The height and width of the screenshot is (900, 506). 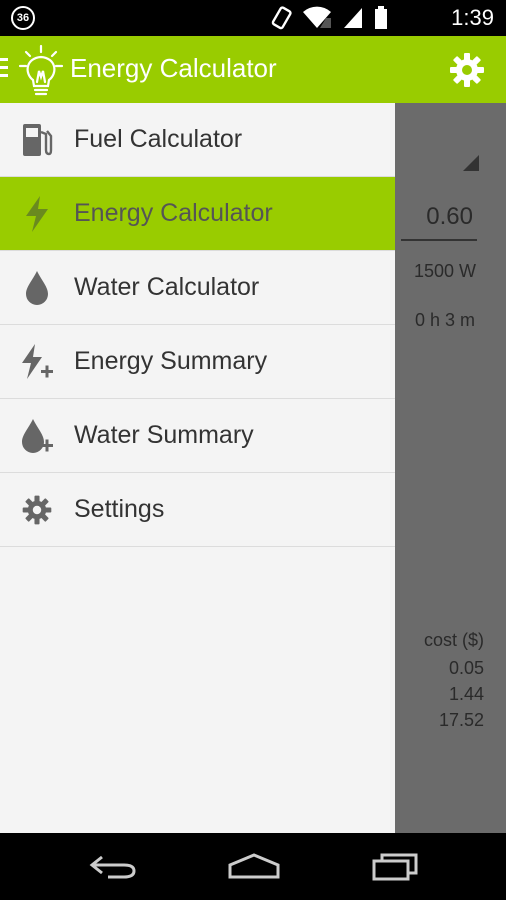 I want to click on power-value: 1500 W, so click(x=445, y=271).